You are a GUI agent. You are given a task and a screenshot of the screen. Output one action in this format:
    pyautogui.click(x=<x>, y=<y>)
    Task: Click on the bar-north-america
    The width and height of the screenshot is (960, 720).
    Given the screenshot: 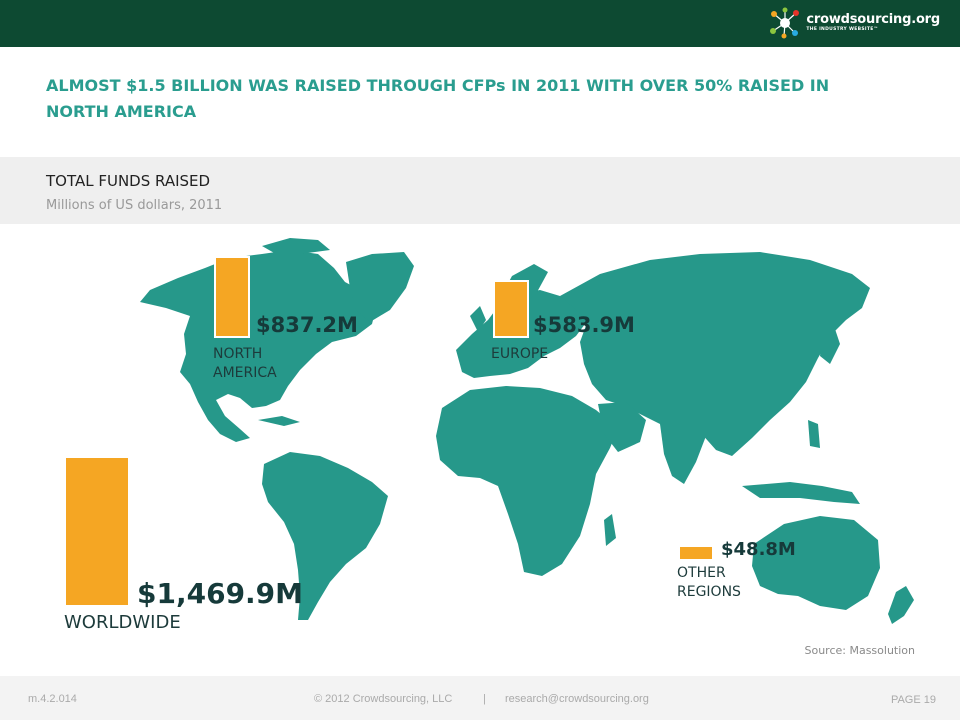 What is the action you would take?
    pyautogui.click(x=232, y=297)
    